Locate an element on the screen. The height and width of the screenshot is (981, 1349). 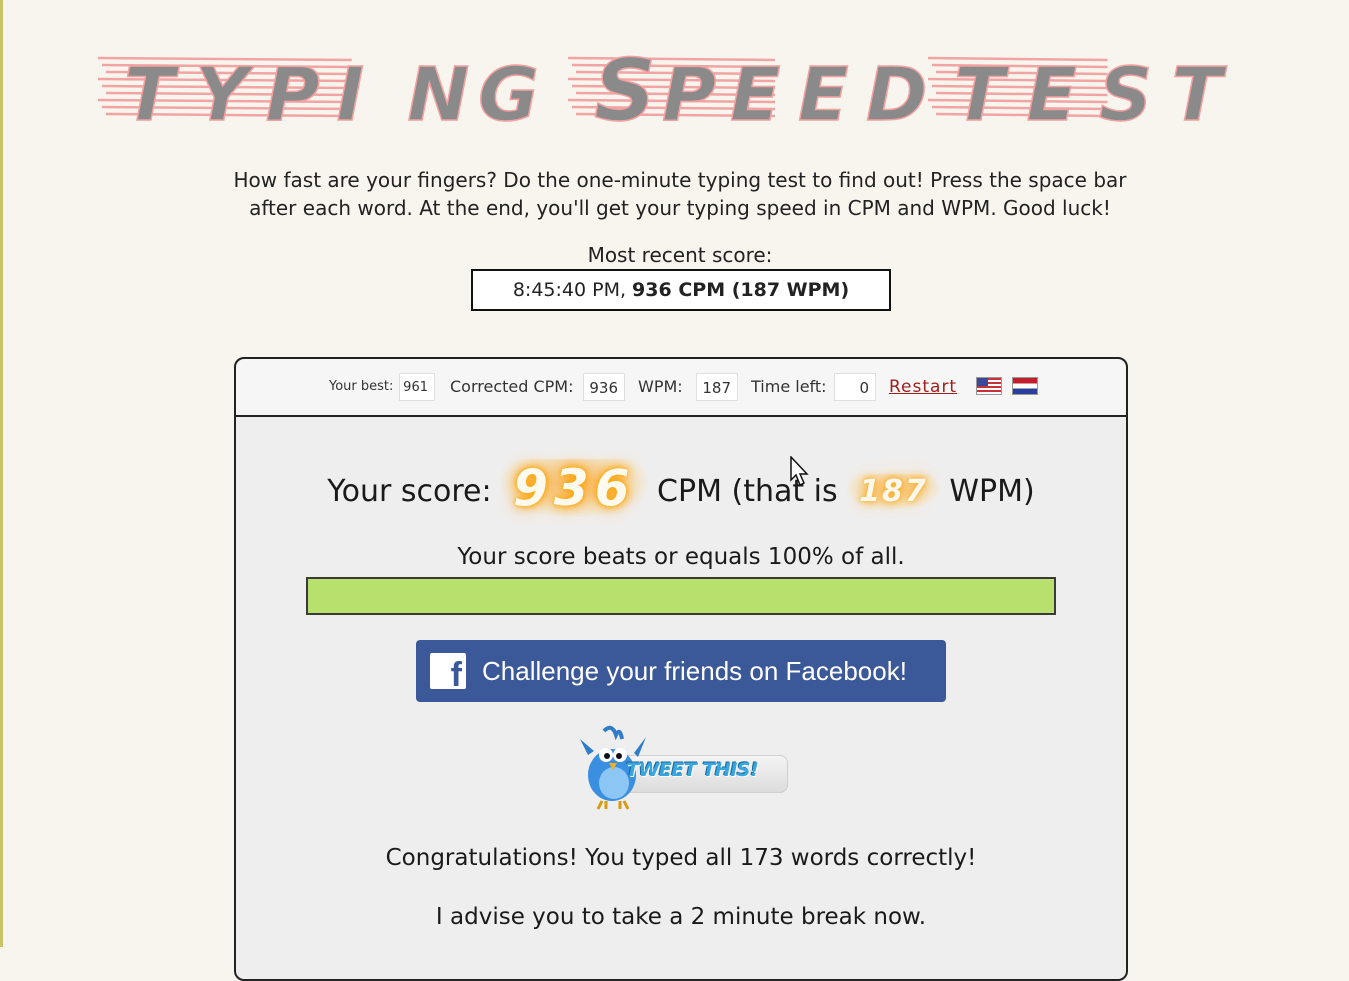
percentile-bar-fill is located at coordinates (681, 596).